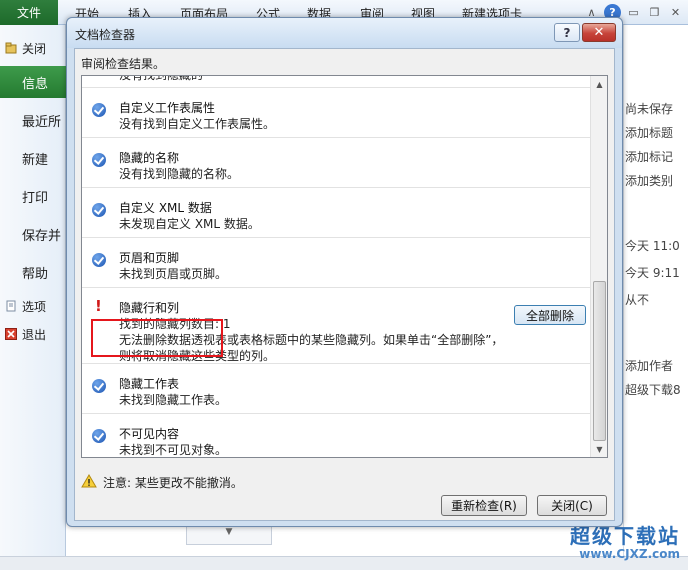 This screenshot has height=570, width=688. Describe the element at coordinates (599, 32) in the screenshot. I see `dialog-close-button: ✕` at that location.